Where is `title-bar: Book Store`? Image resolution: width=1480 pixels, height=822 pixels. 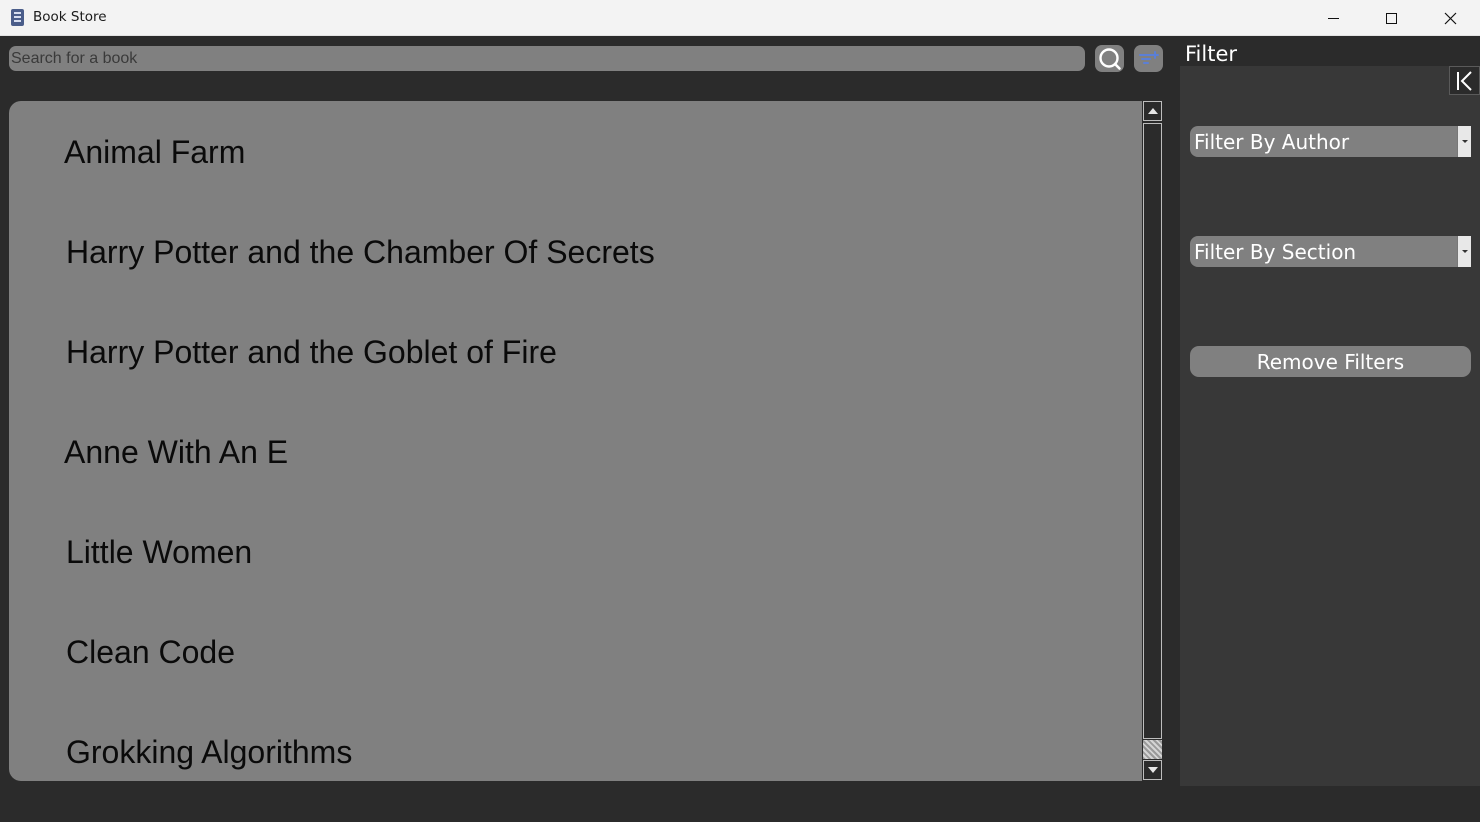 title-bar: Book Store is located at coordinates (740, 18).